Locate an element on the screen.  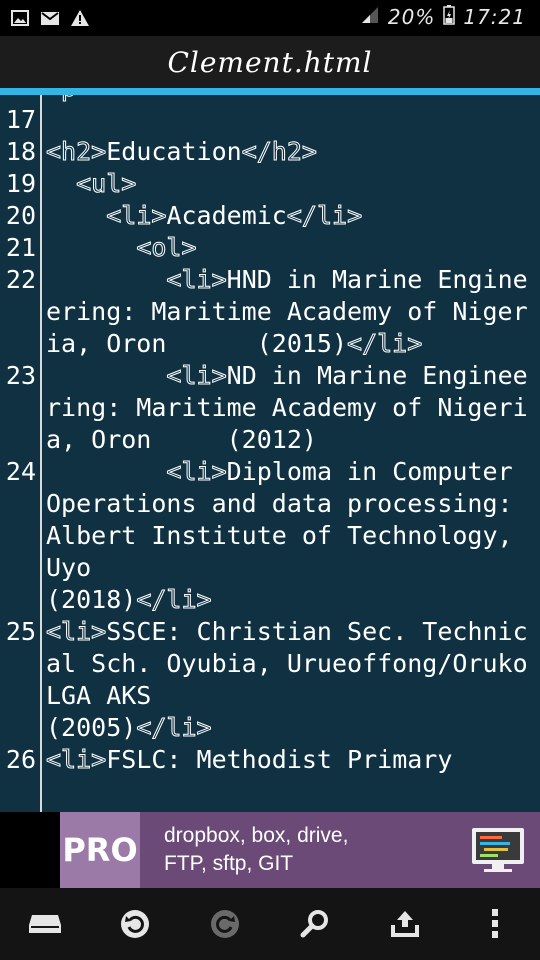
bottom-toolbar is located at coordinates (270, 924).